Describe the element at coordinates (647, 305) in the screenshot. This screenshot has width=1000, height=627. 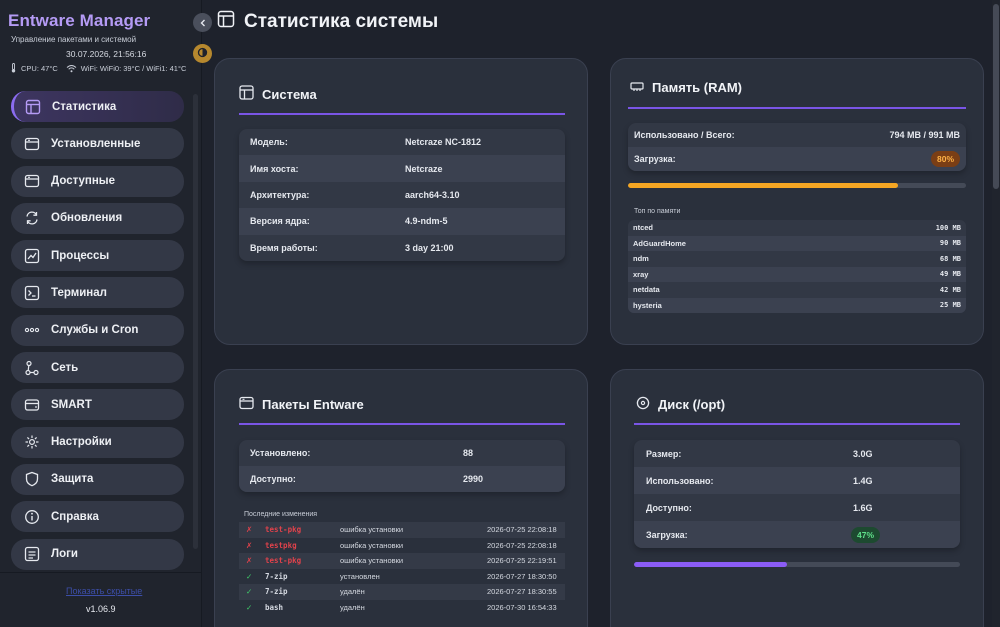
I see `process-name: hysteria` at that location.